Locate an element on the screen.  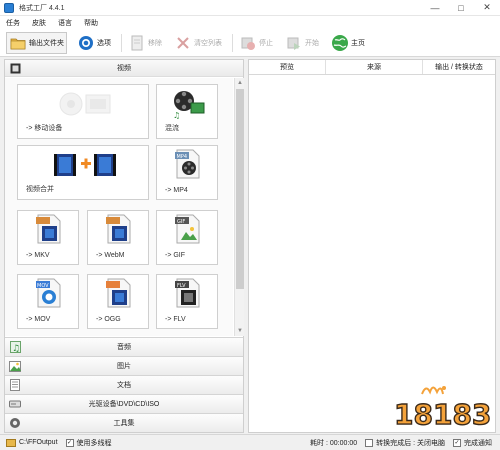
scroll-up-icon: ▲ is located at coordinates (240, 83).